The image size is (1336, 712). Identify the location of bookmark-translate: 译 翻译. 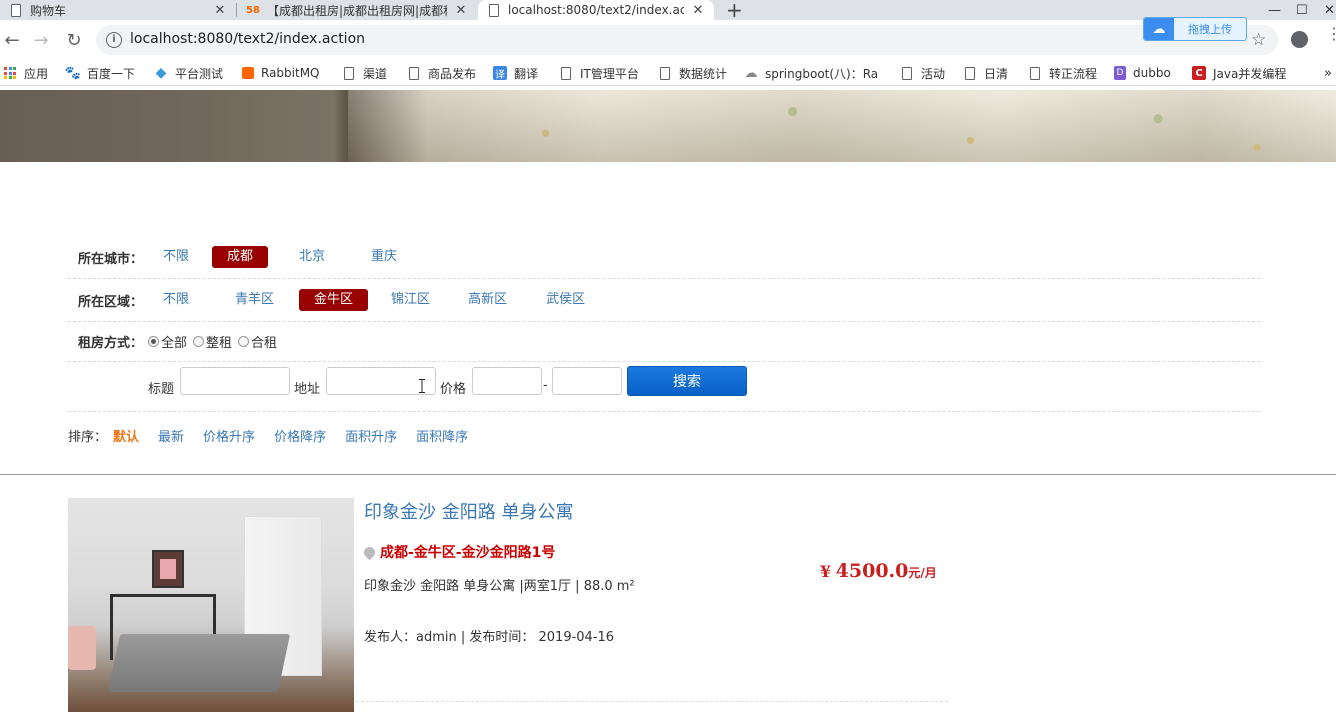
(515, 73).